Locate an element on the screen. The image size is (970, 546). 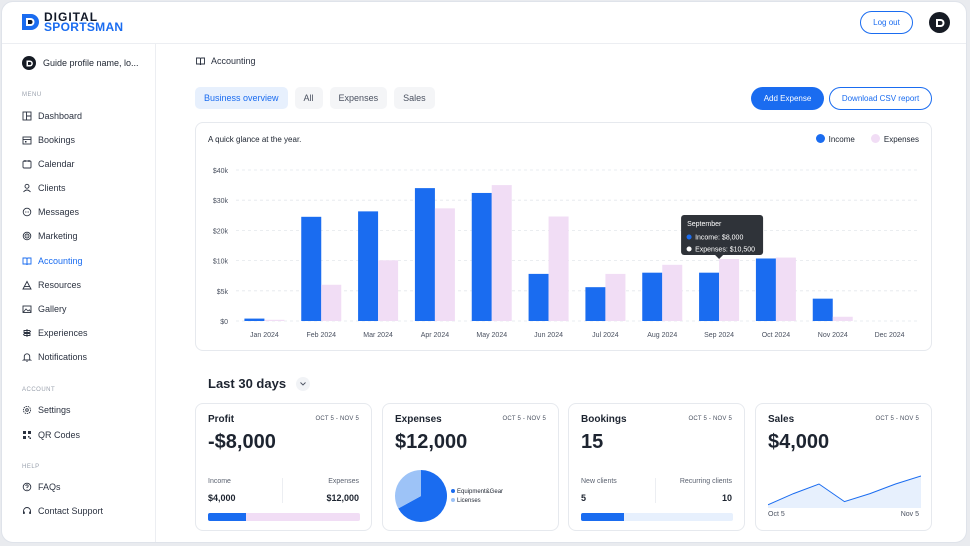
divider is located at coordinates (282, 490).